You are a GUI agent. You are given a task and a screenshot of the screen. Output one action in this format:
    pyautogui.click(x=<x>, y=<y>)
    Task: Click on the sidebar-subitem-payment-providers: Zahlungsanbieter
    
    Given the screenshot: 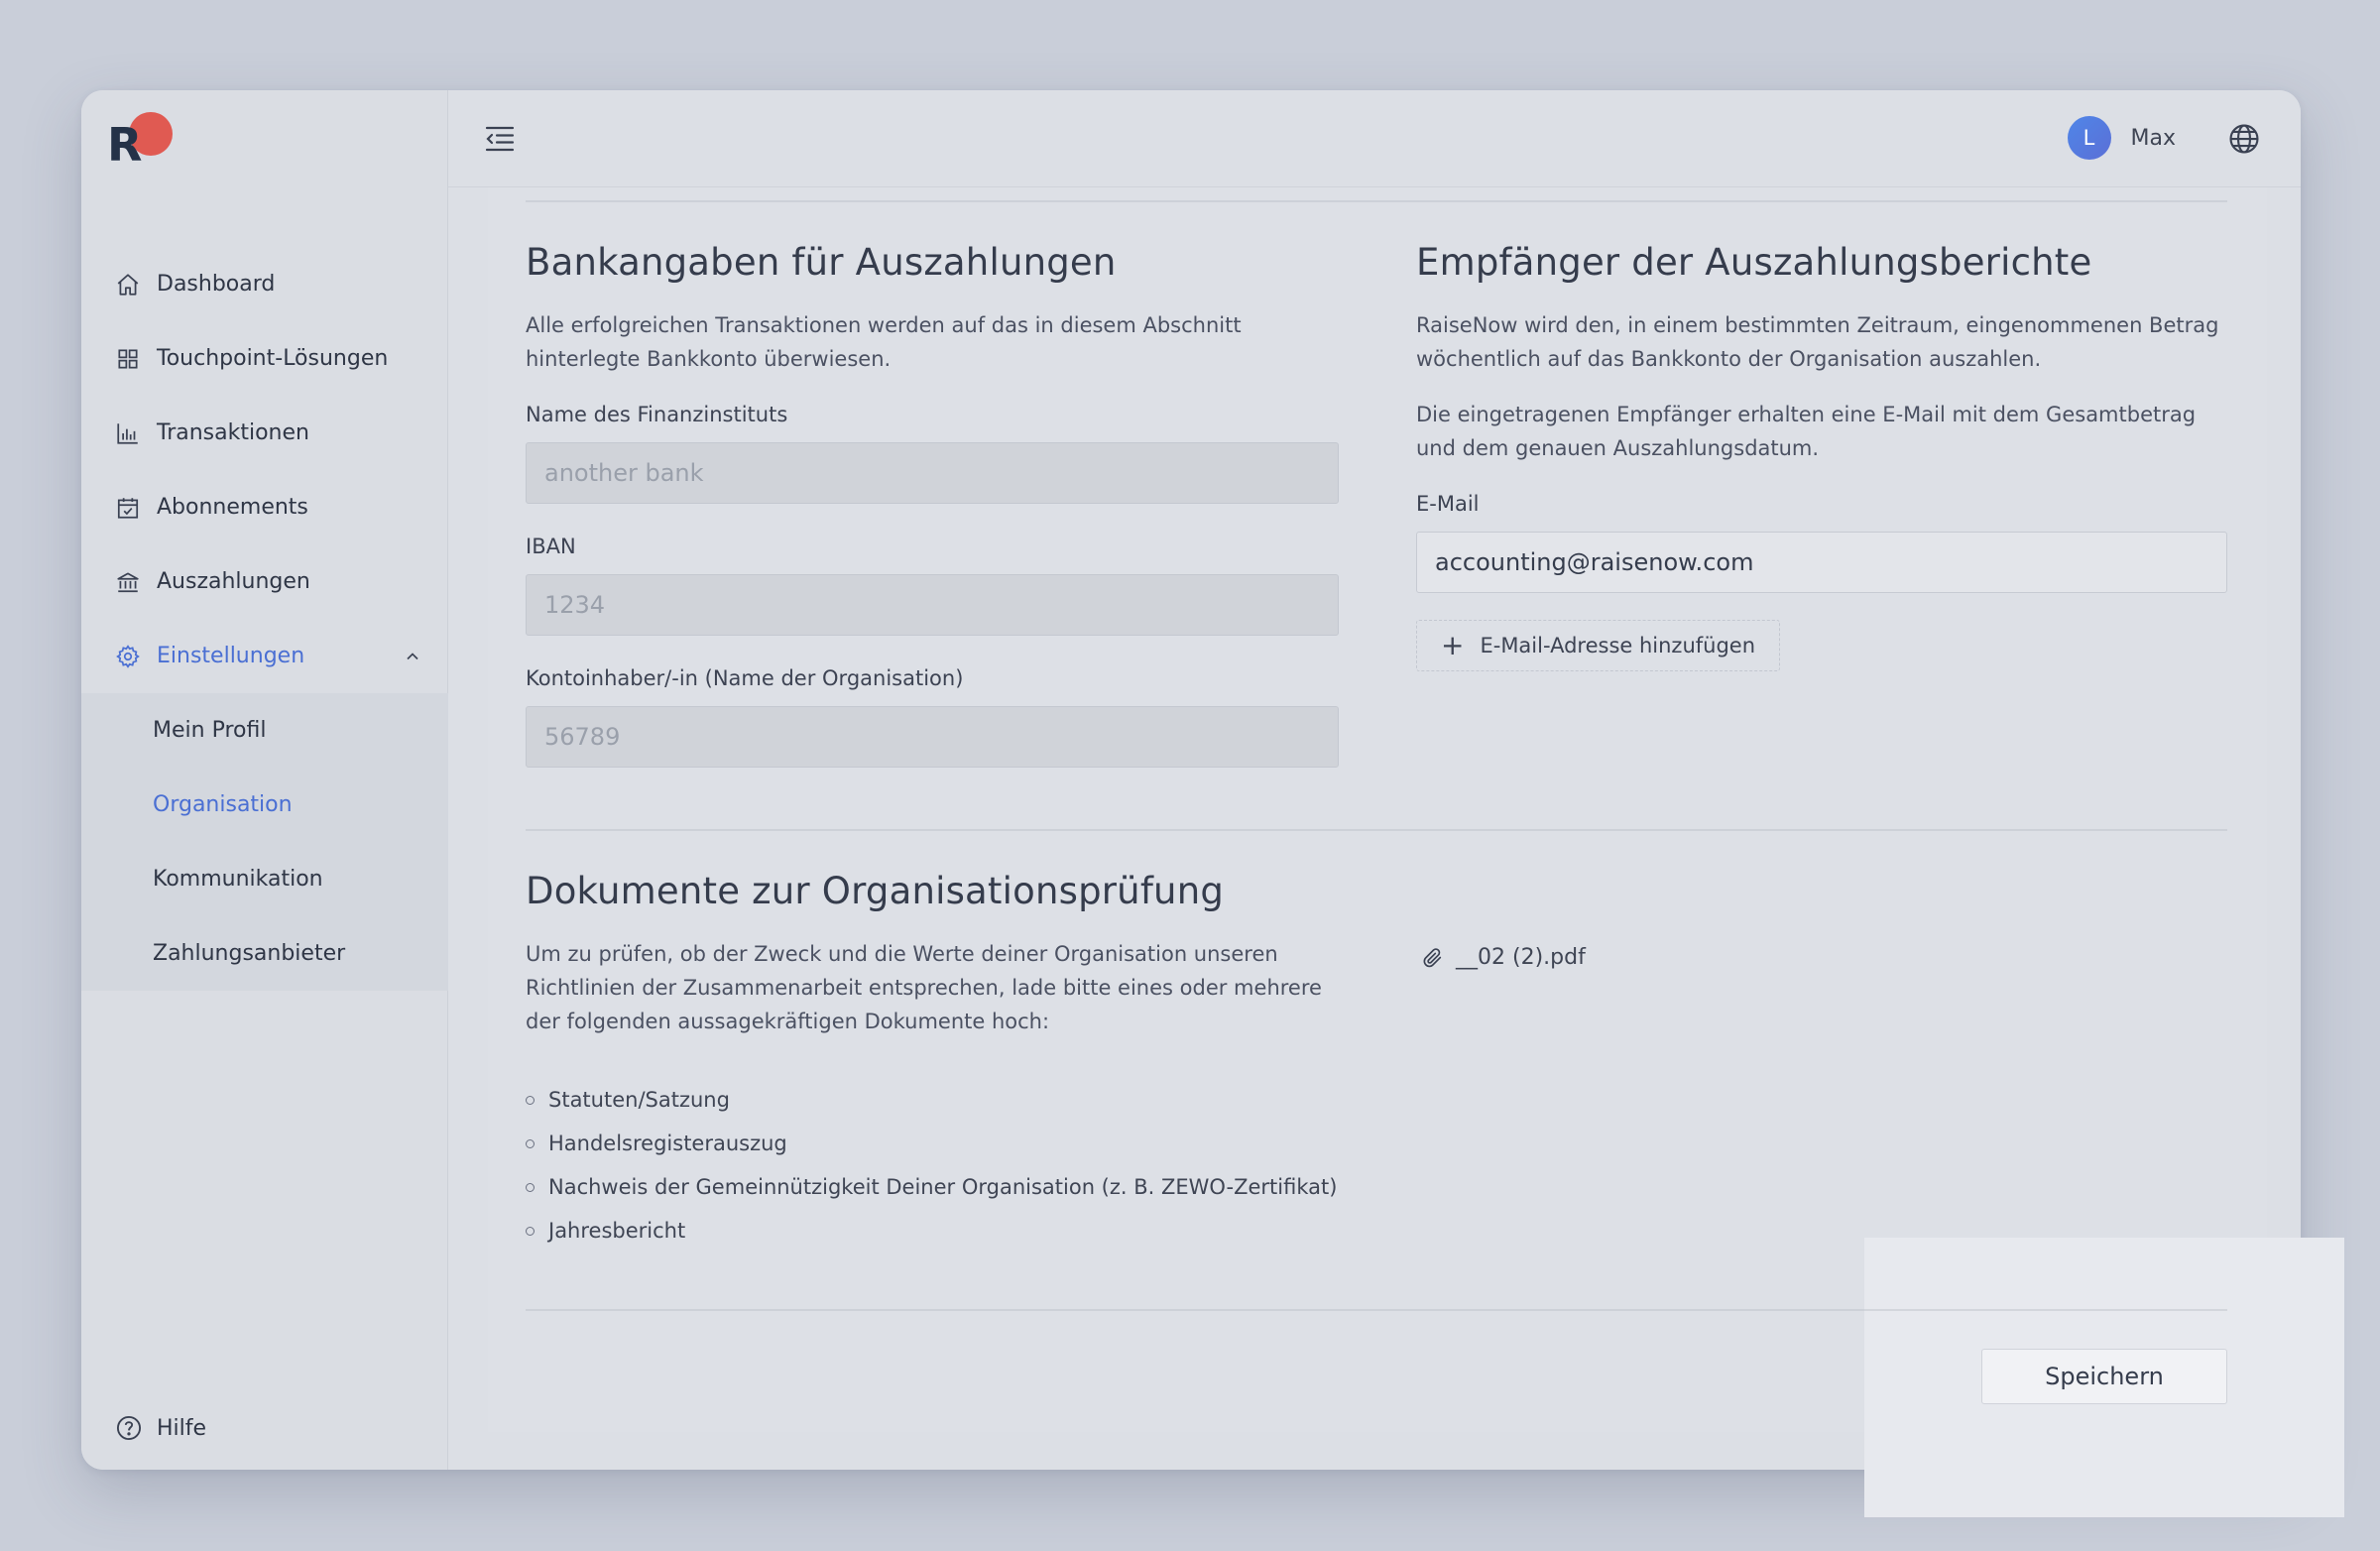 What is the action you would take?
    pyautogui.click(x=264, y=953)
    